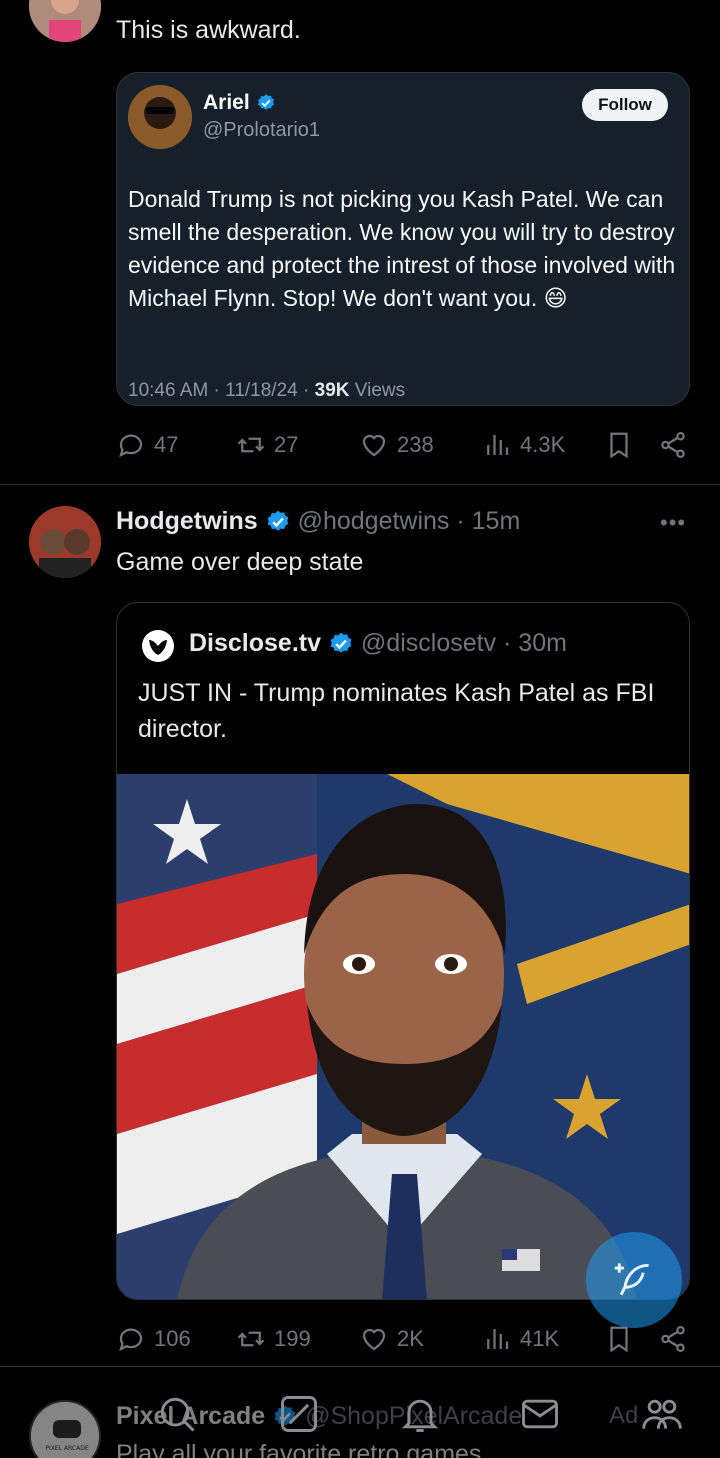  Describe the element at coordinates (267, 445) in the screenshot. I see `repost-button: 27` at that location.